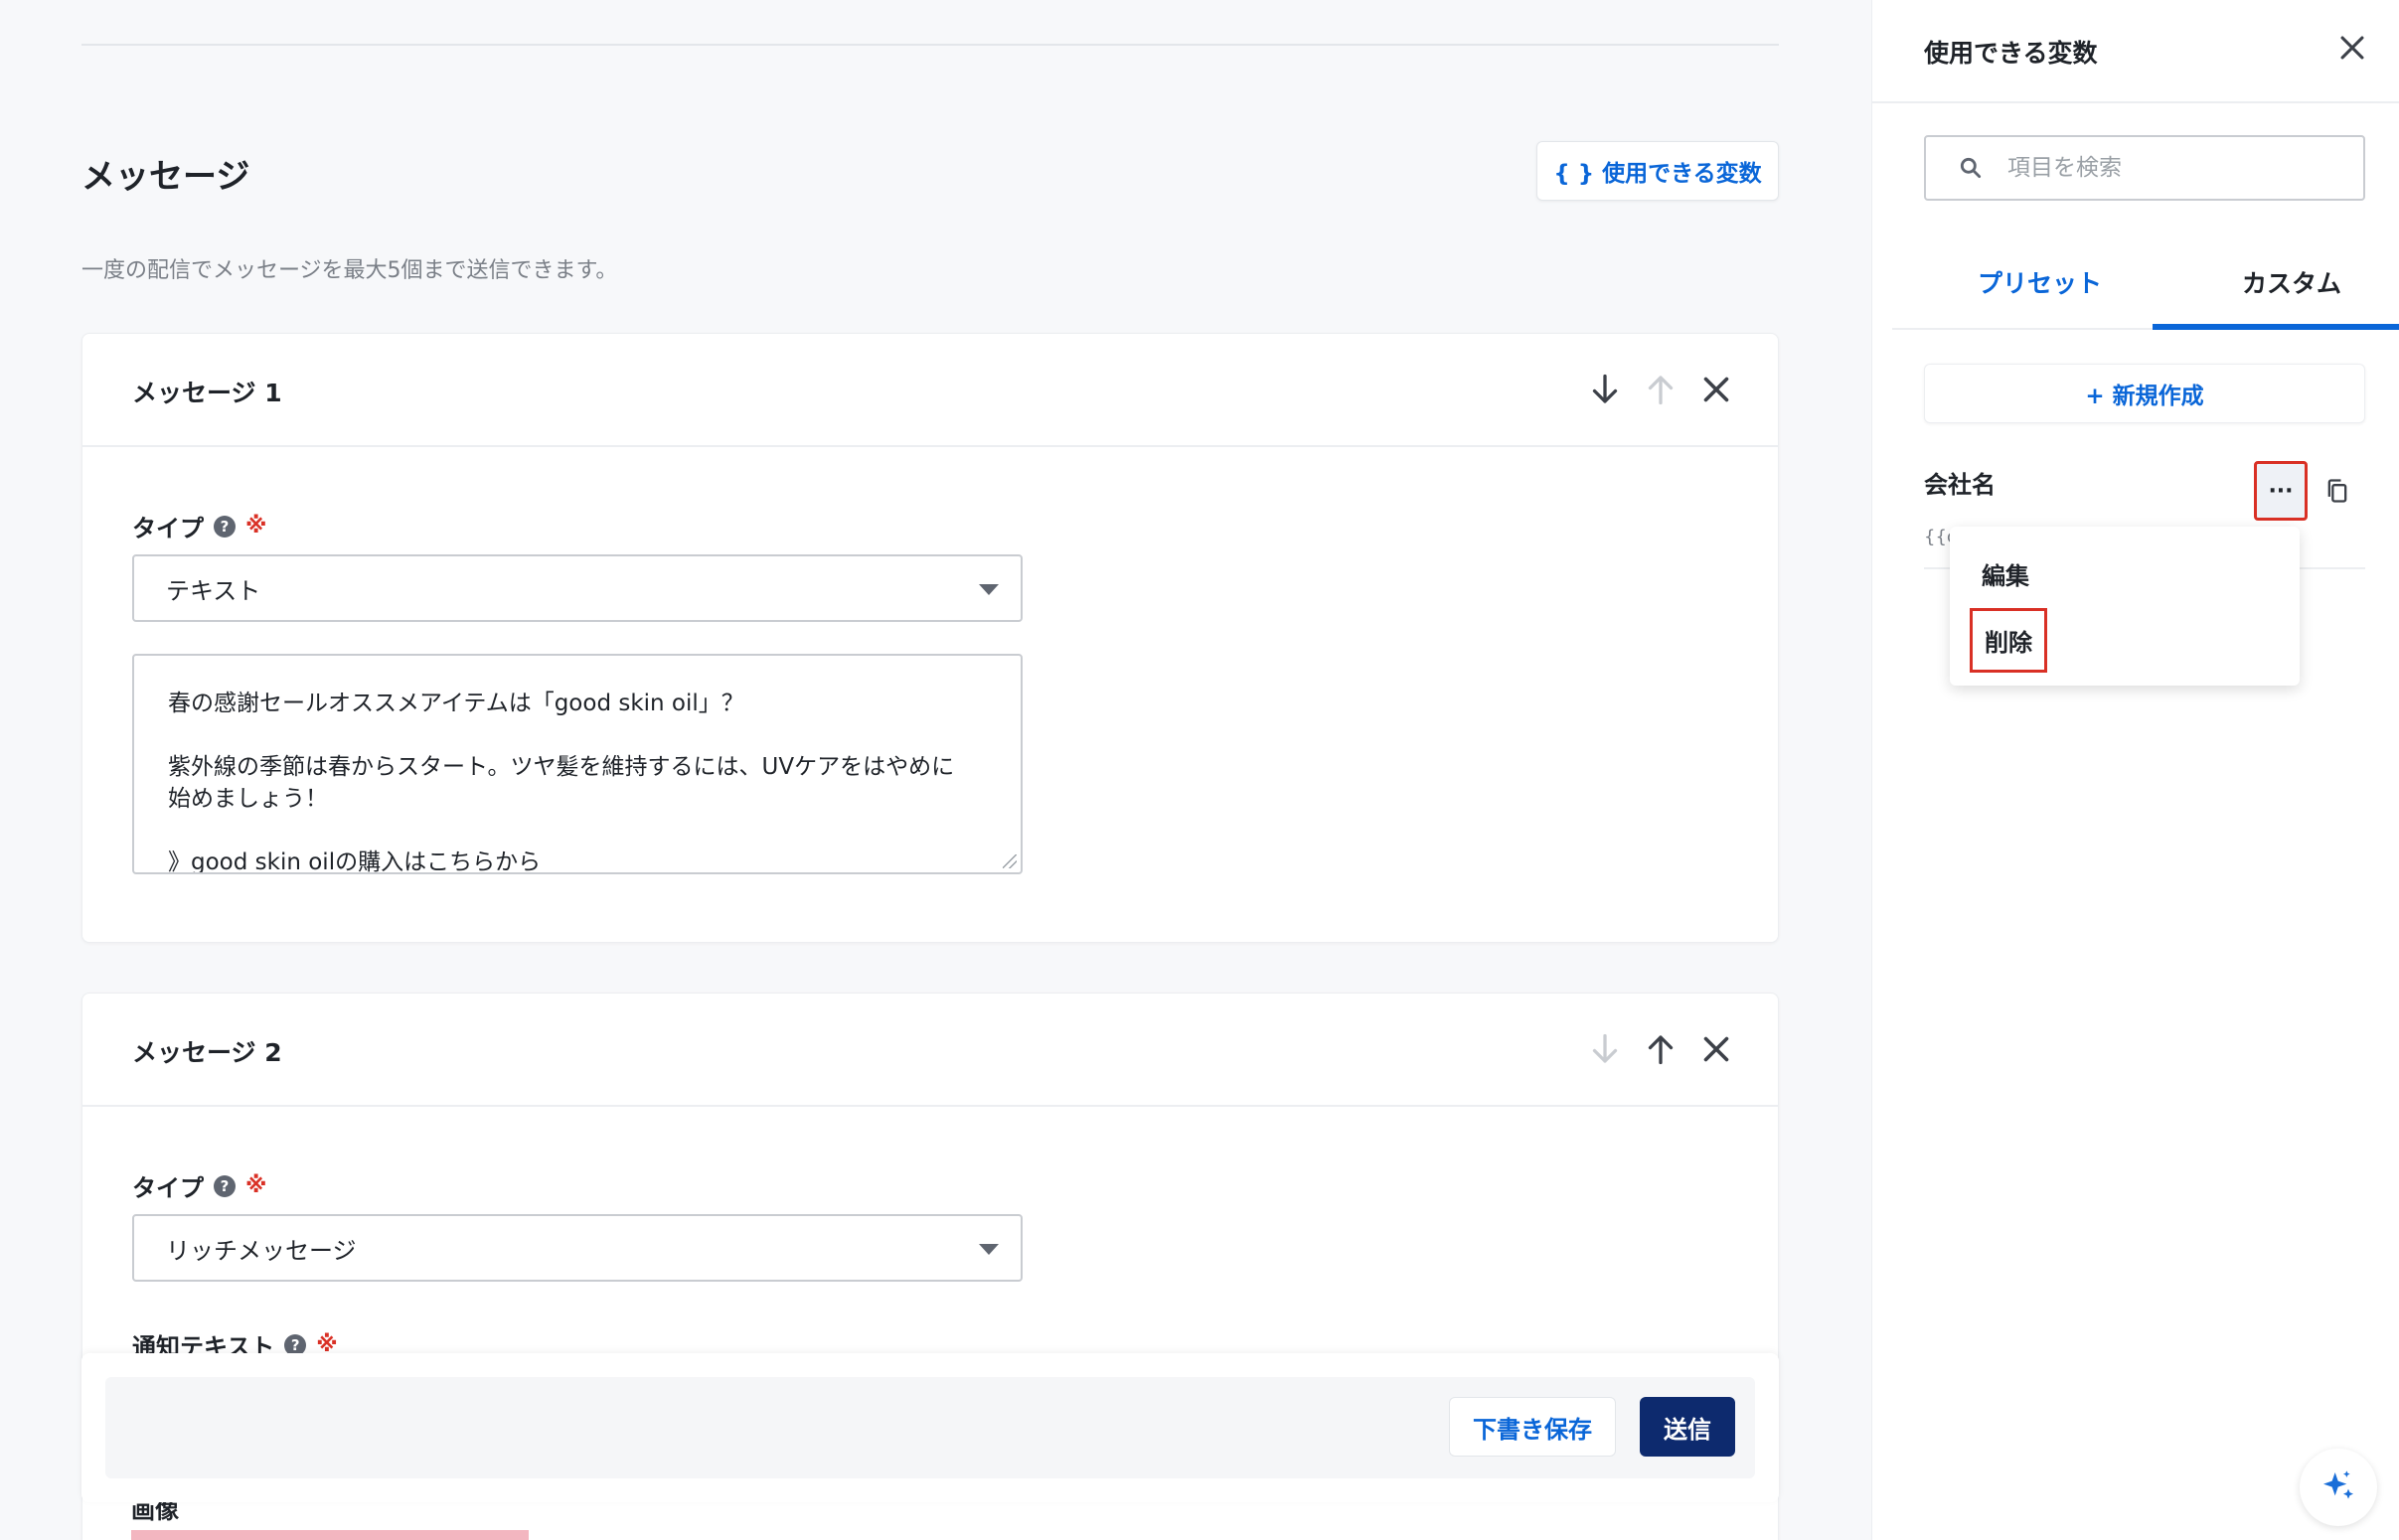 This screenshot has height=1540, width=2399. Describe the element at coordinates (2008, 641) in the screenshot. I see `menu-item-delete: 削除` at that location.